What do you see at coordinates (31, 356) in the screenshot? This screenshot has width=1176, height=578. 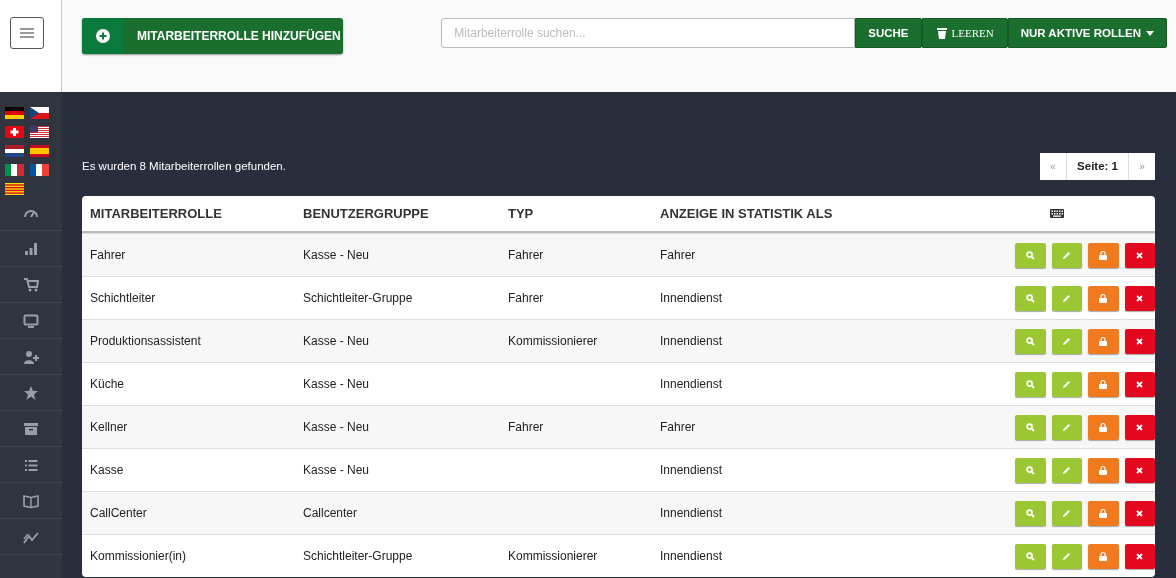 I see `user-add-icon` at bounding box center [31, 356].